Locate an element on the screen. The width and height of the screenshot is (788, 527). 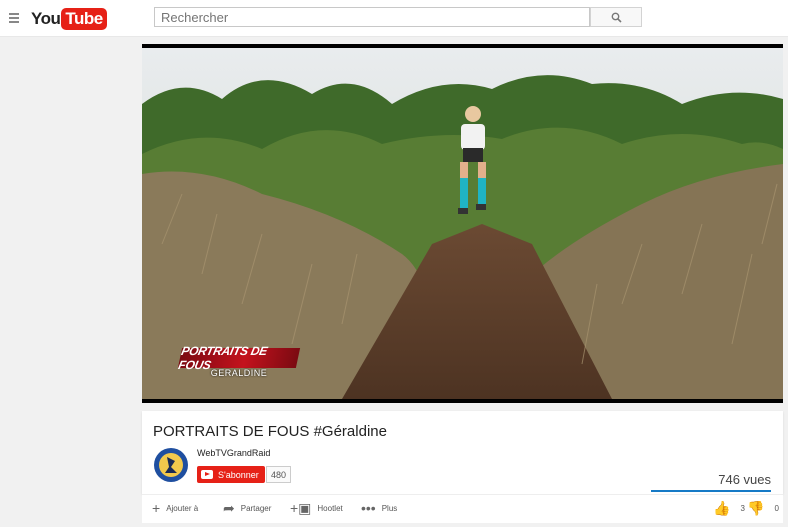
subscriber-count: 480 is located at coordinates (279, 474).